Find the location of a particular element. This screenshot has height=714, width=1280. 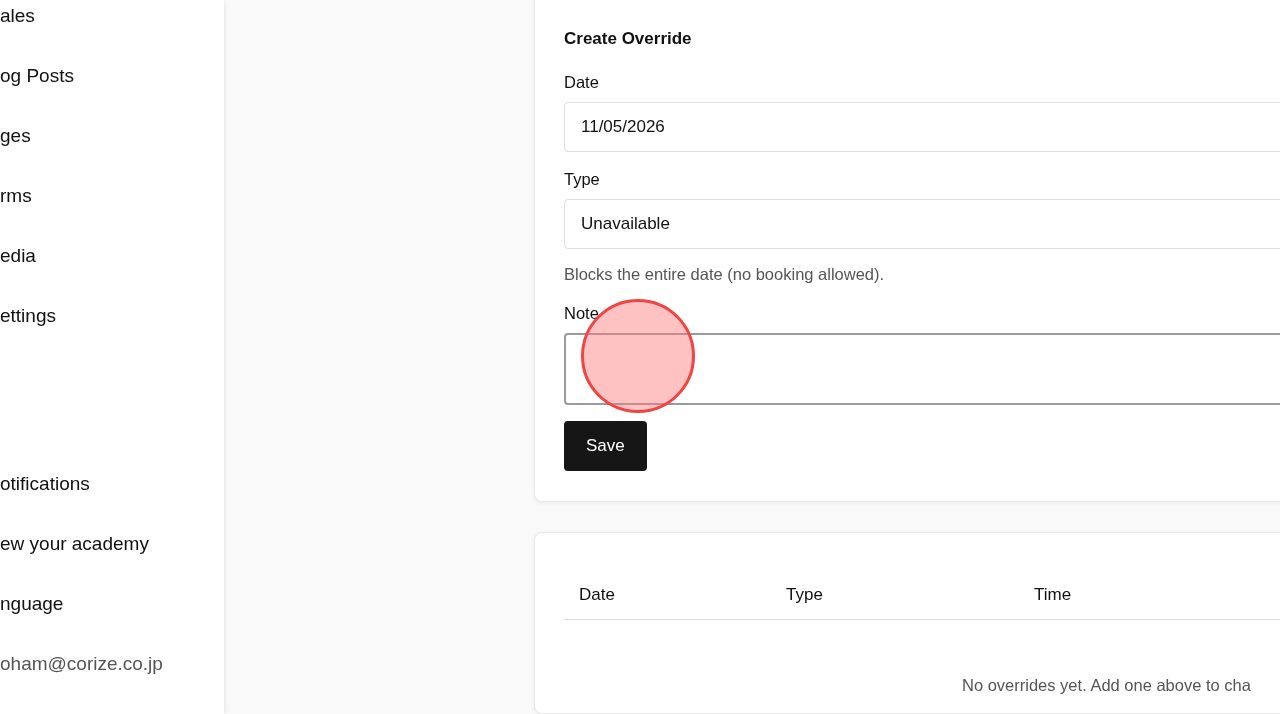

save-button: Save is located at coordinates (605, 446).